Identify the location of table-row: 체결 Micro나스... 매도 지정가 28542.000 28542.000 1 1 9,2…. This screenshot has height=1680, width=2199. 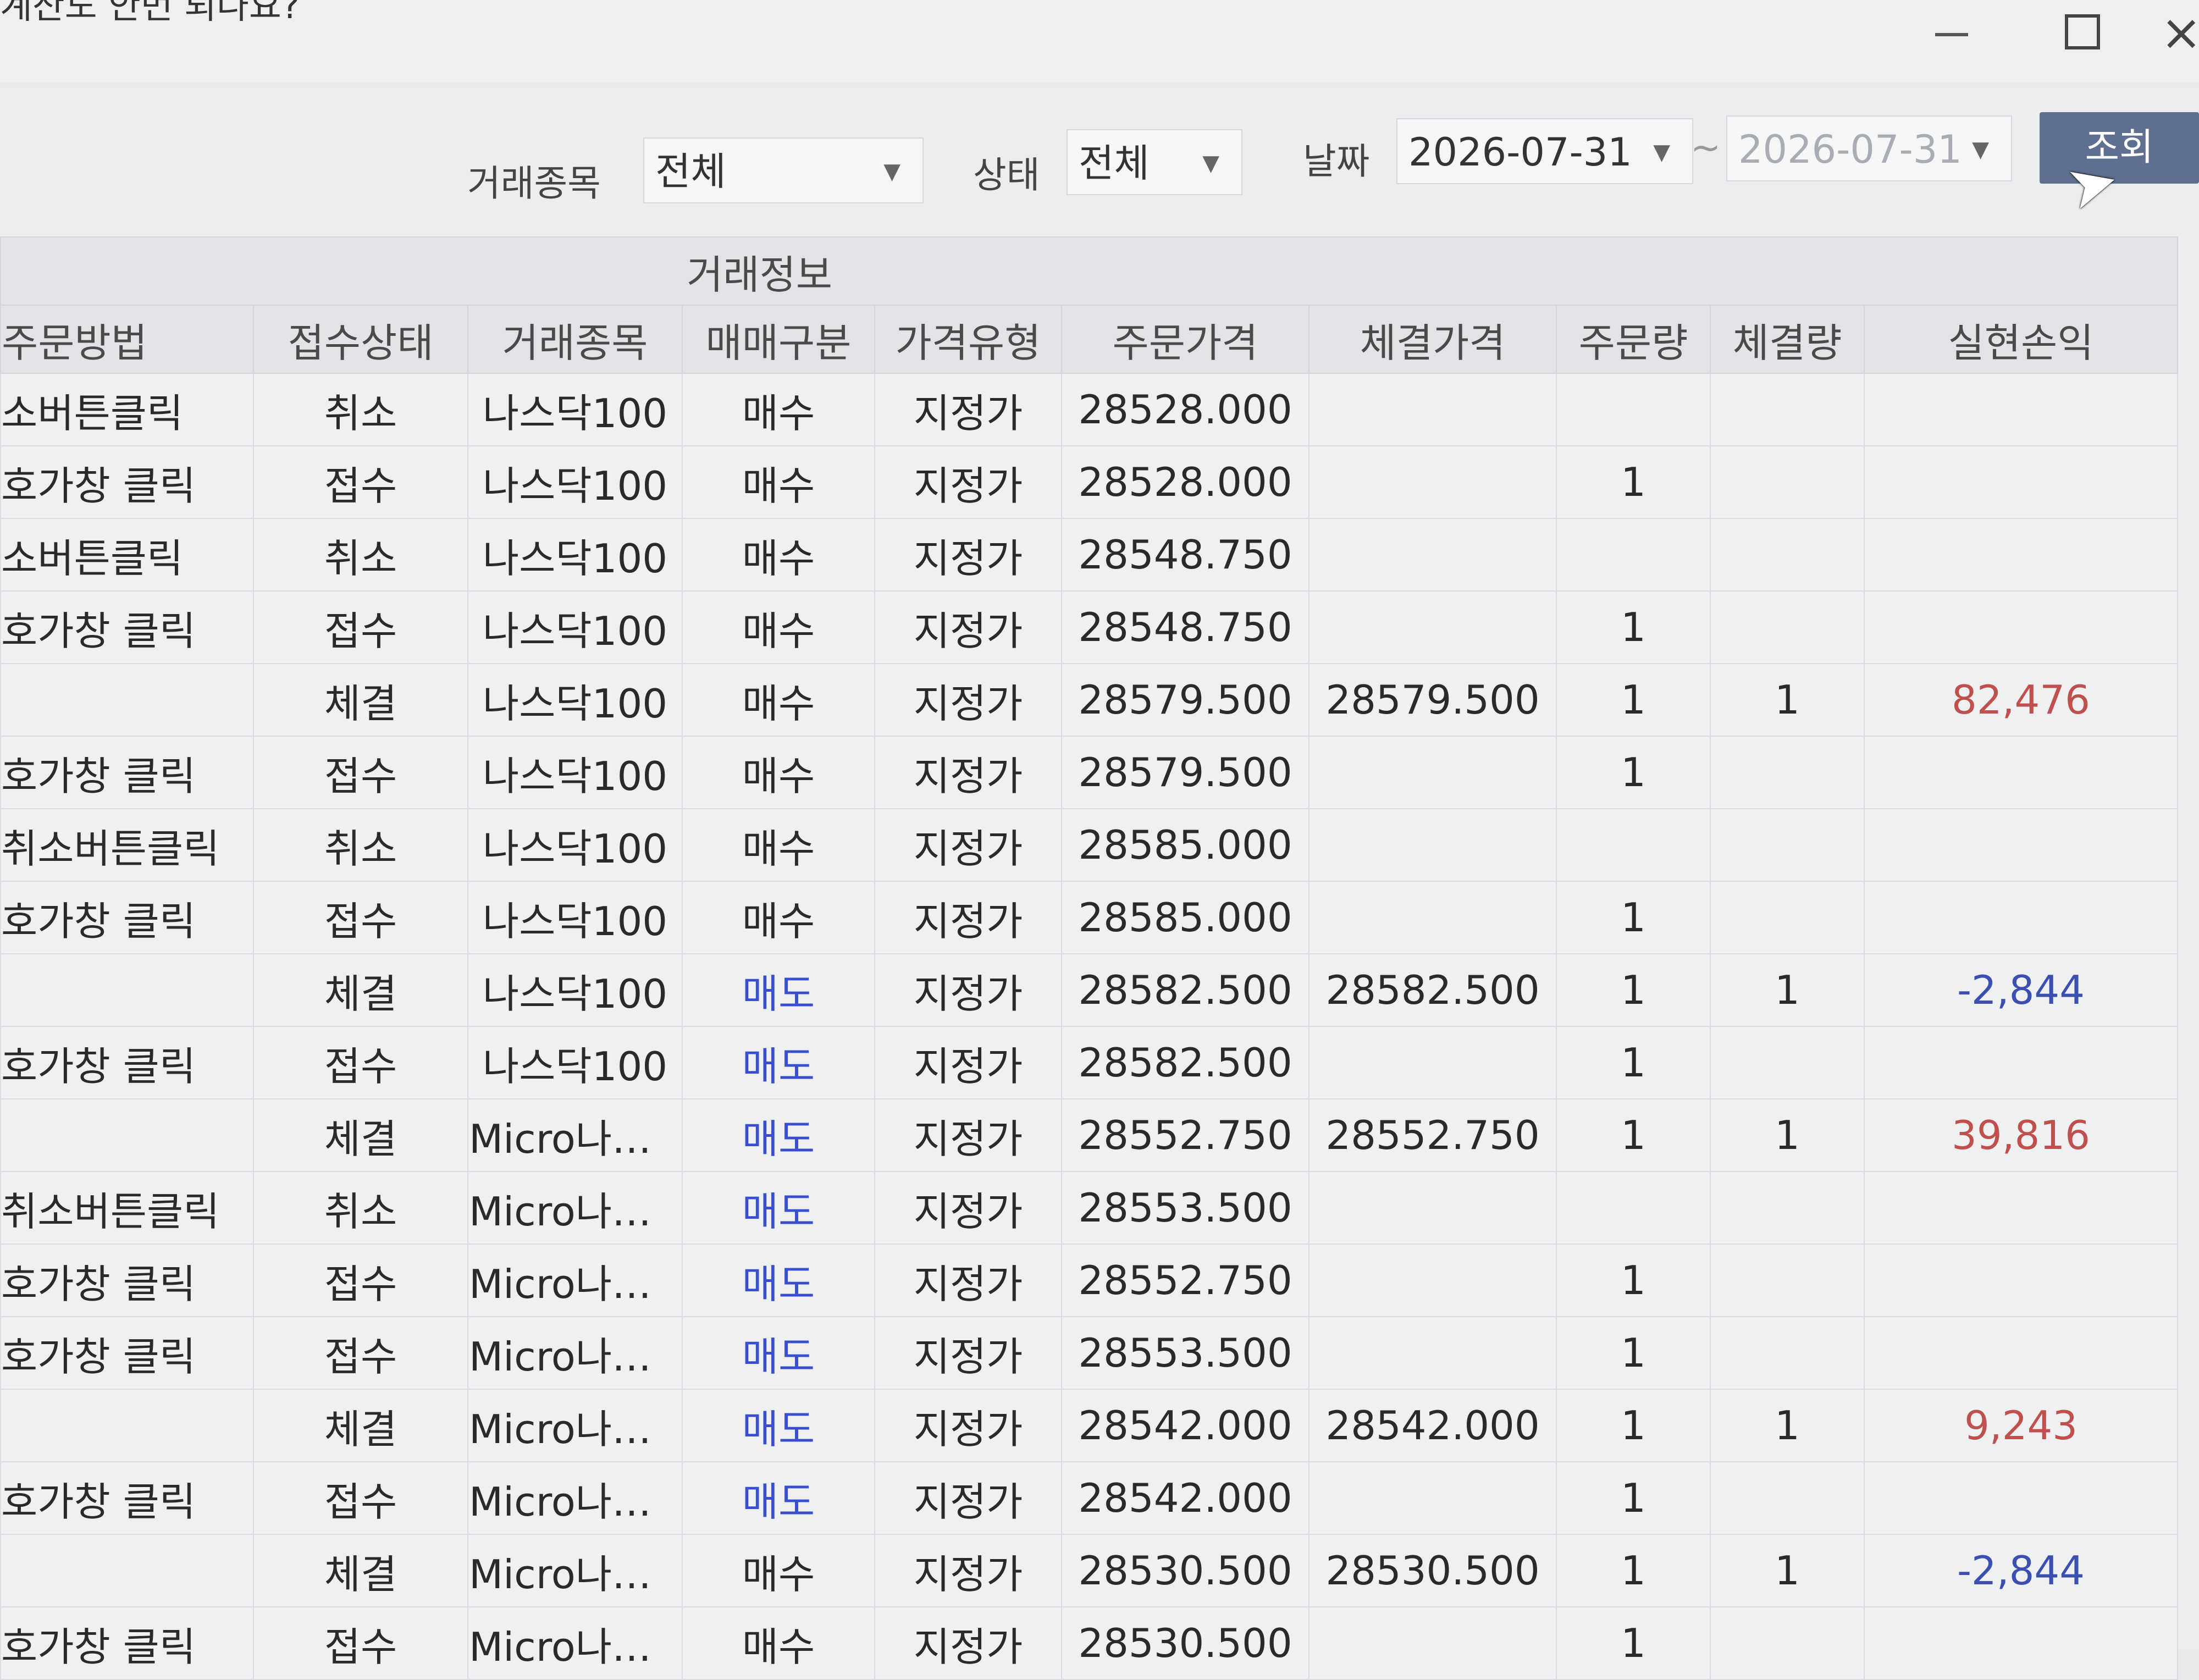
(1089, 1425).